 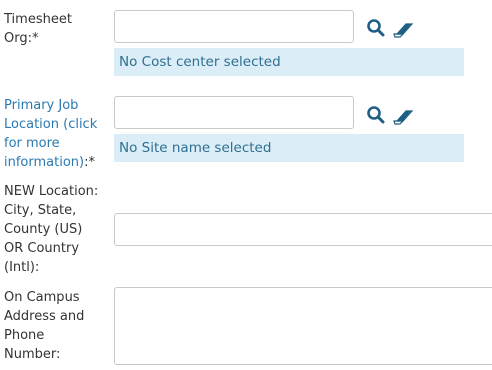 What do you see at coordinates (89, 162) in the screenshot?
I see `required-marker: :*` at bounding box center [89, 162].